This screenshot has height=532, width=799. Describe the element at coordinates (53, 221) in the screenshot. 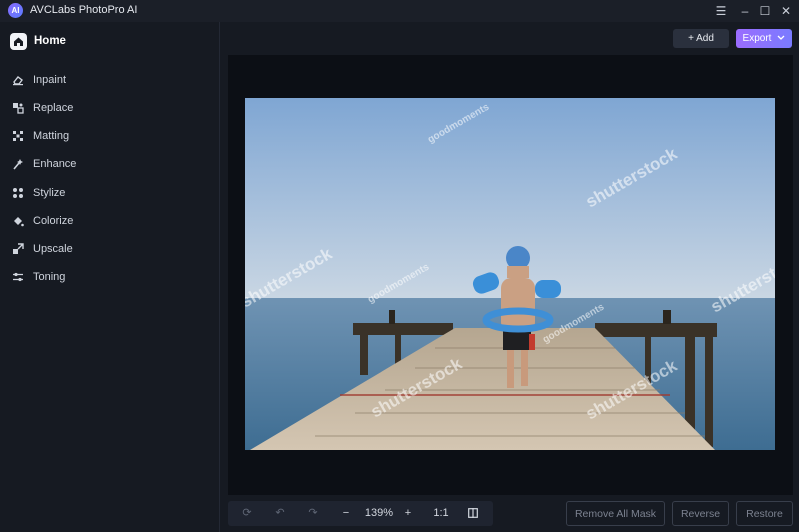

I see `sidebar-item-label: Colorize` at that location.